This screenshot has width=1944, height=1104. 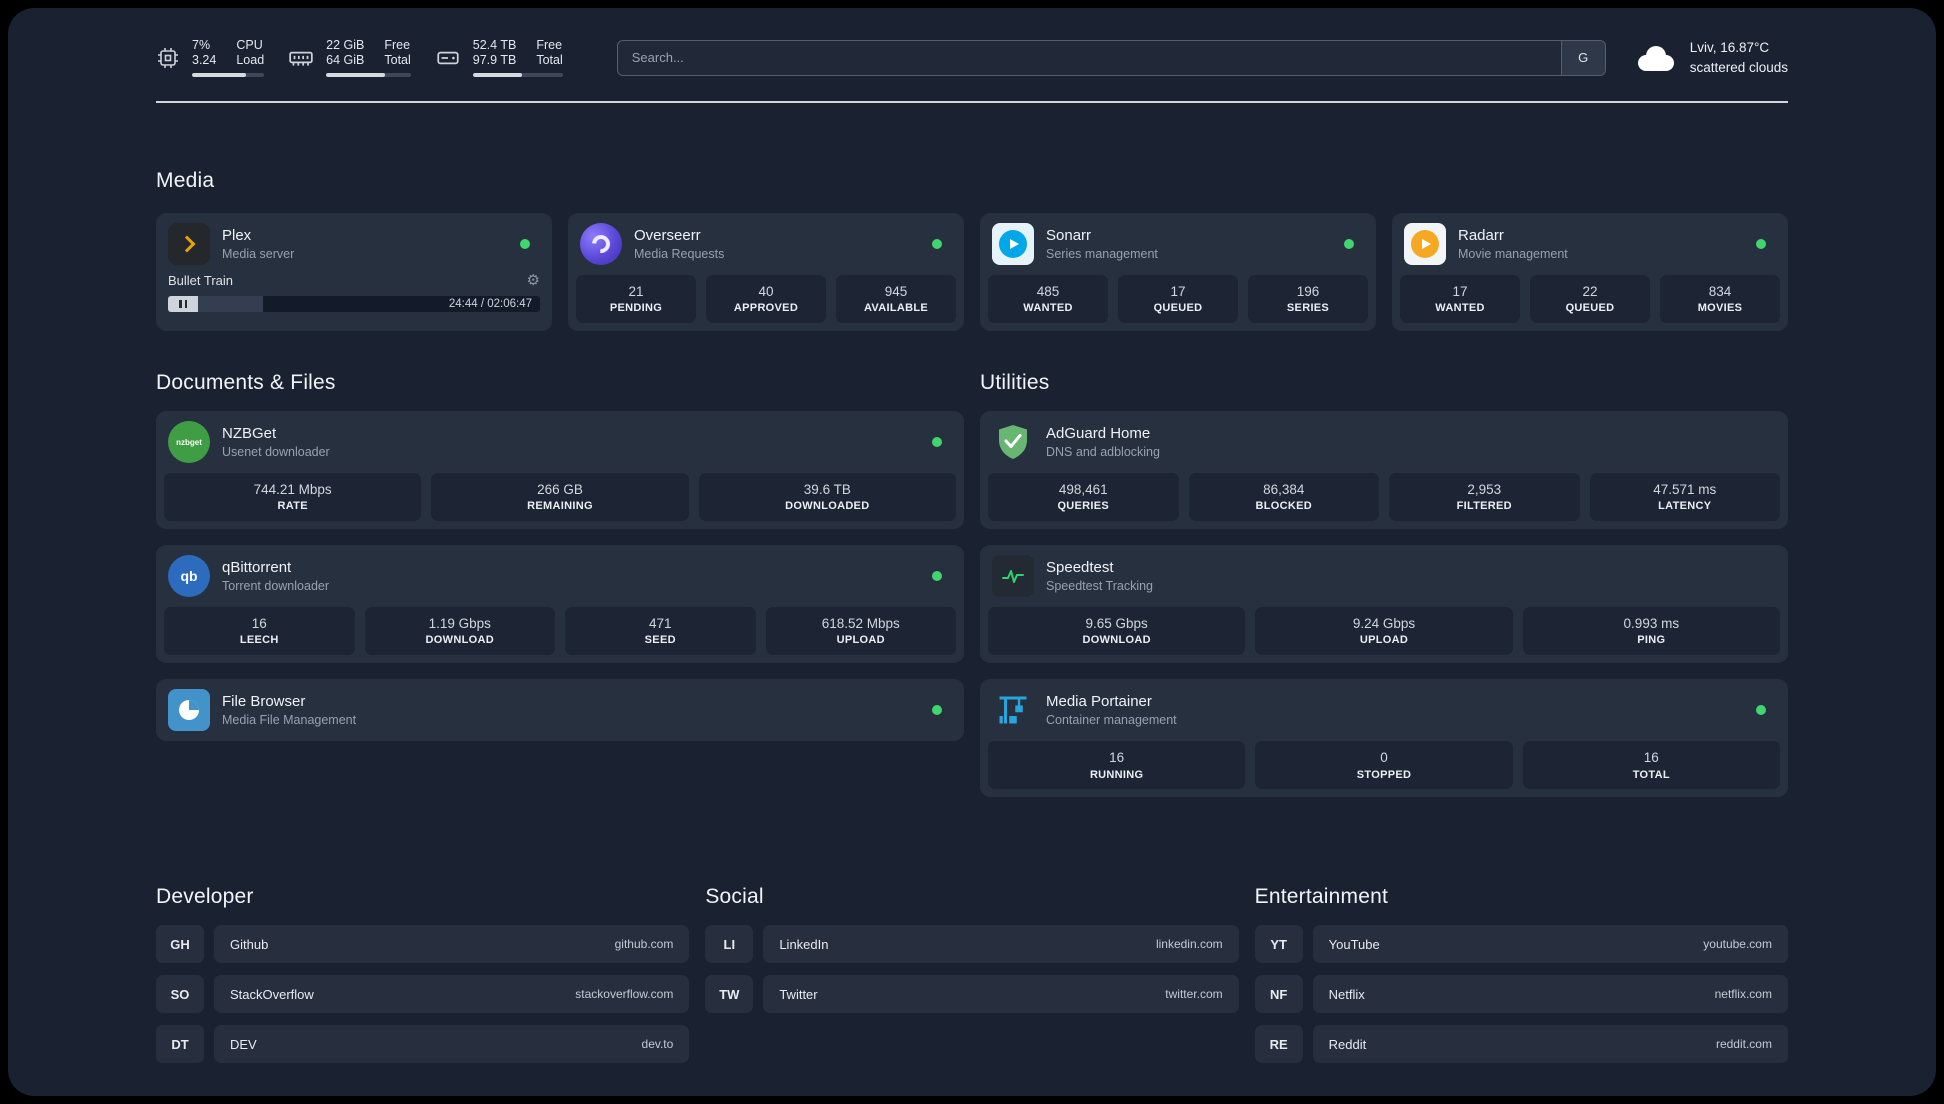 I want to click on stat-label: SEED, so click(x=660, y=640).